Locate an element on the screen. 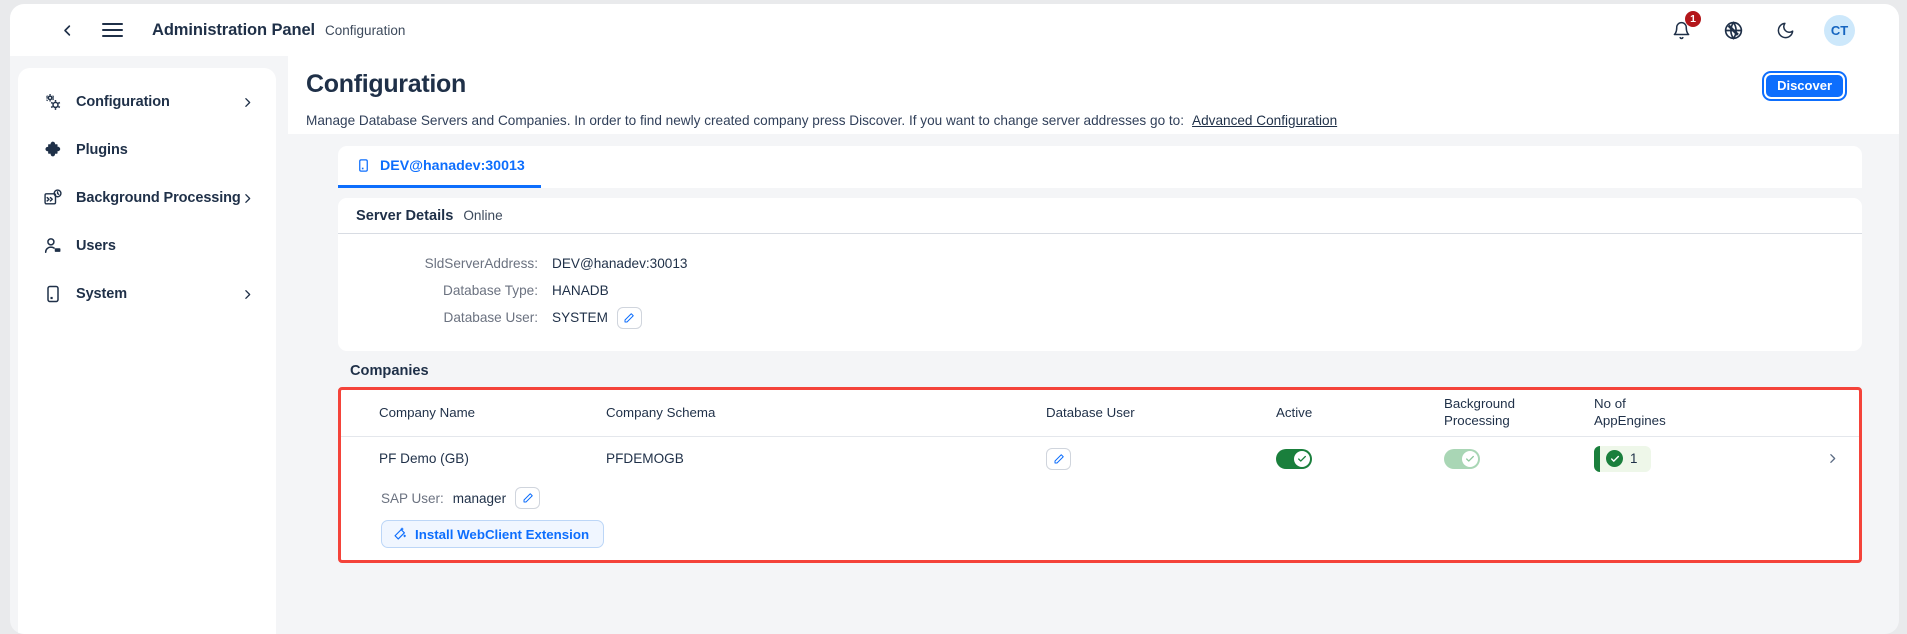 The image size is (1907, 634). notifications-button: 1 is located at coordinates (1684, 27).